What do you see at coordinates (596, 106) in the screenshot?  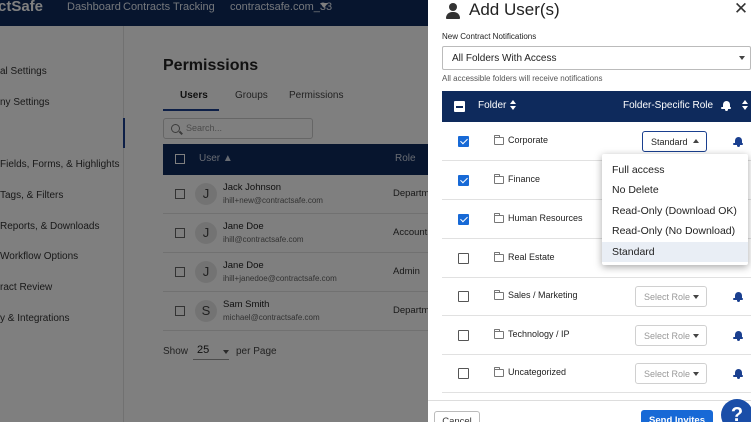 I see `folders-table-header: Folder Folder-Specific Role` at bounding box center [596, 106].